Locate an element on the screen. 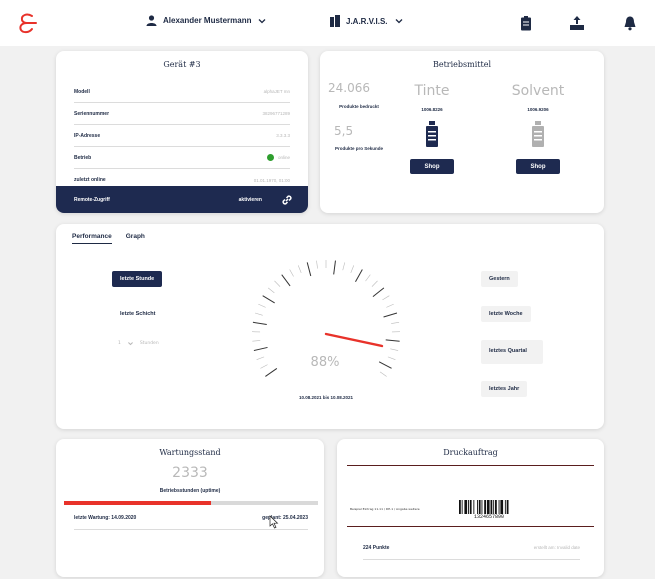  performance-gauge is located at coordinates (326, 318).